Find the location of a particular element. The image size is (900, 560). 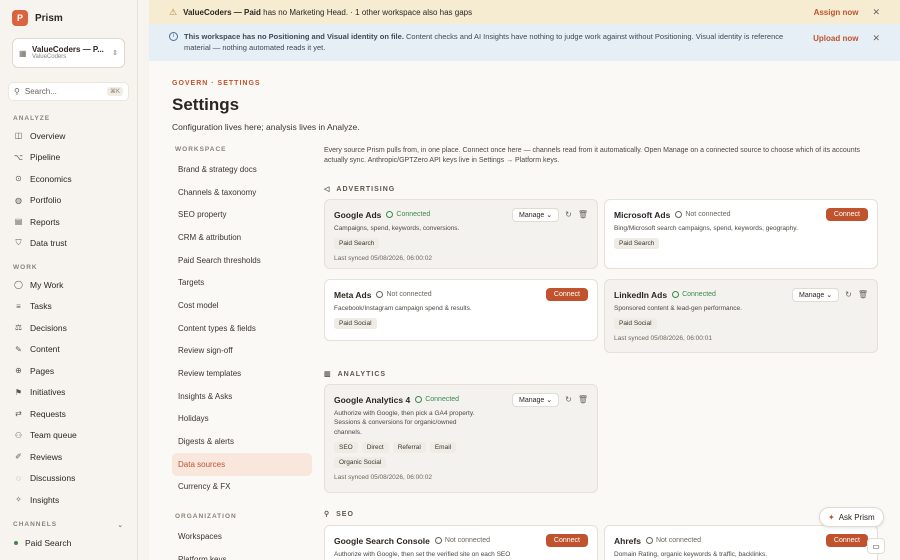

page-title: Settings is located at coordinates (206, 104).